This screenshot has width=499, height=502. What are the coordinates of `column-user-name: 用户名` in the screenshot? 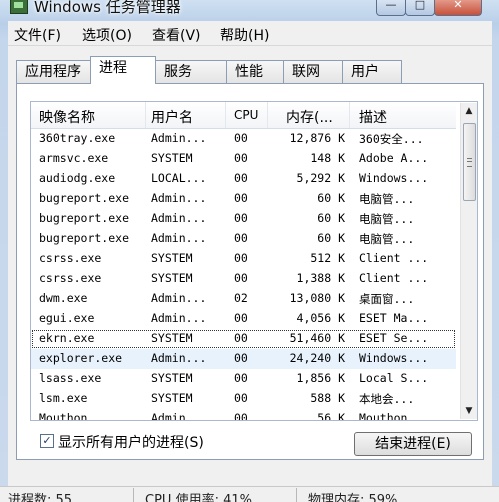 It's located at (172, 117).